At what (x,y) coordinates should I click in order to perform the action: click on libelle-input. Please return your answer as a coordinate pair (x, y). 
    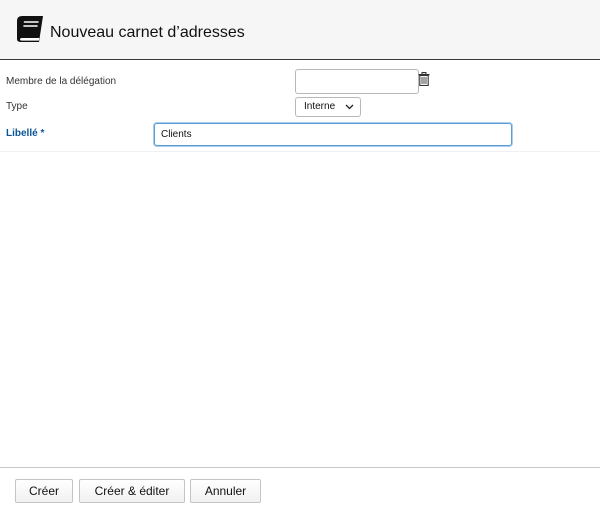
    Looking at the image, I should click on (333, 134).